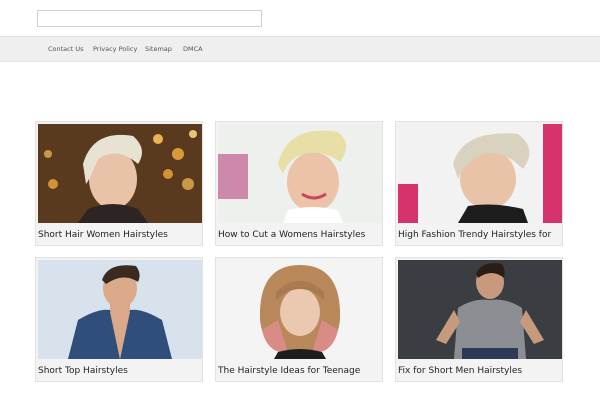  I want to click on post-title: Short Hair Women Hairstyles, so click(120, 235).